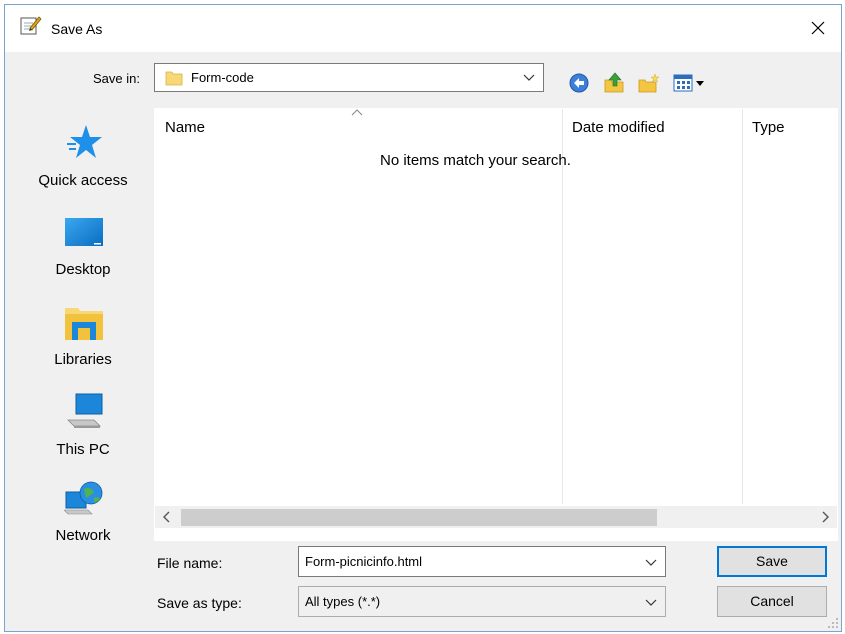  Describe the element at coordinates (83, 535) in the screenshot. I see `place-label: Network` at that location.